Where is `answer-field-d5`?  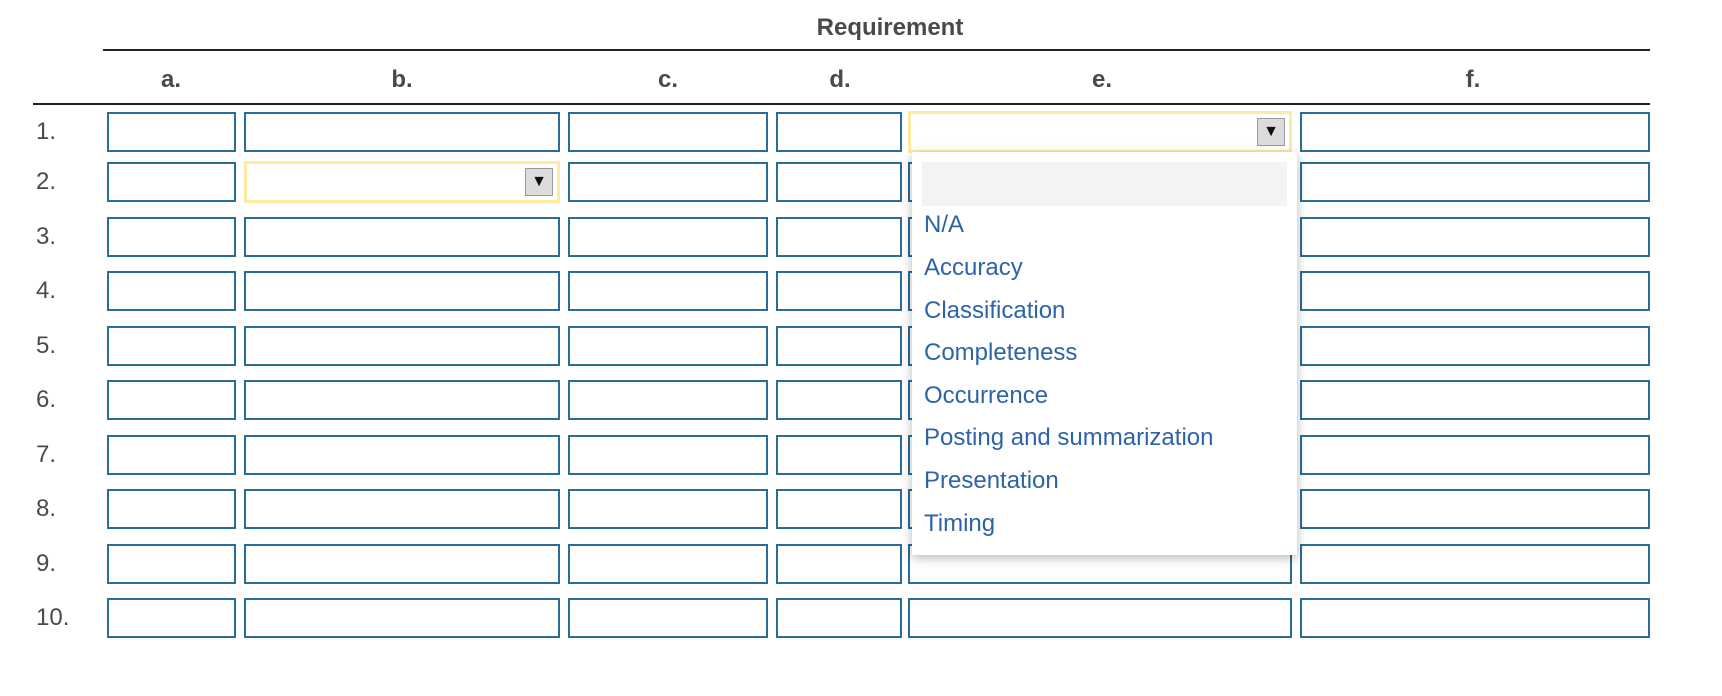 answer-field-d5 is located at coordinates (839, 346).